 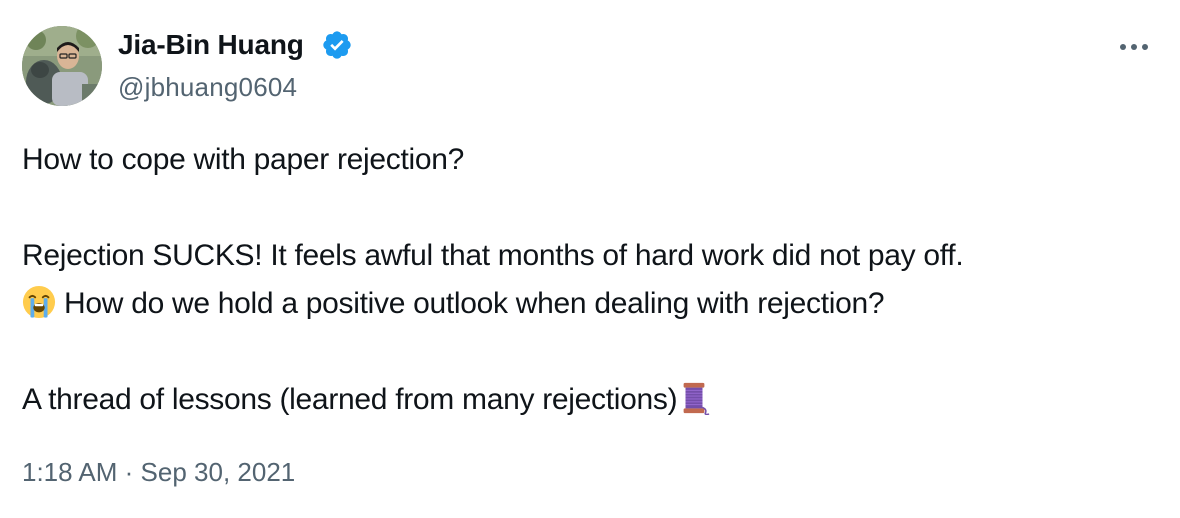 What do you see at coordinates (694, 398) in the screenshot?
I see `thread-spool-icon` at bounding box center [694, 398].